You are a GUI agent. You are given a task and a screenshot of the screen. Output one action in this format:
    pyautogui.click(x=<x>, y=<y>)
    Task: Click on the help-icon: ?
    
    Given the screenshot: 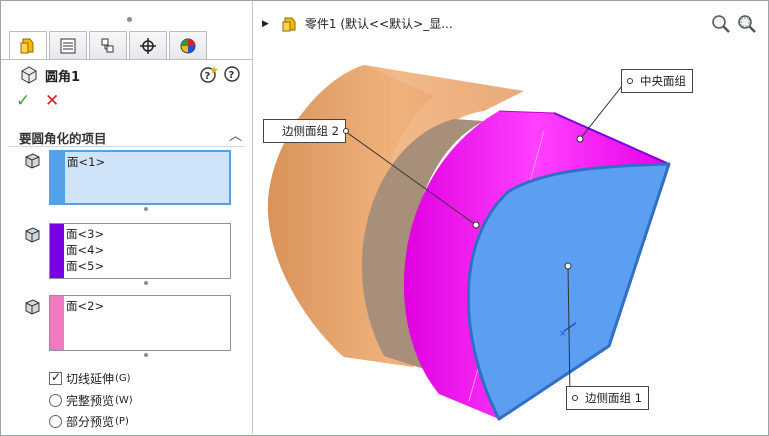 What is the action you would take?
    pyautogui.click(x=232, y=74)
    